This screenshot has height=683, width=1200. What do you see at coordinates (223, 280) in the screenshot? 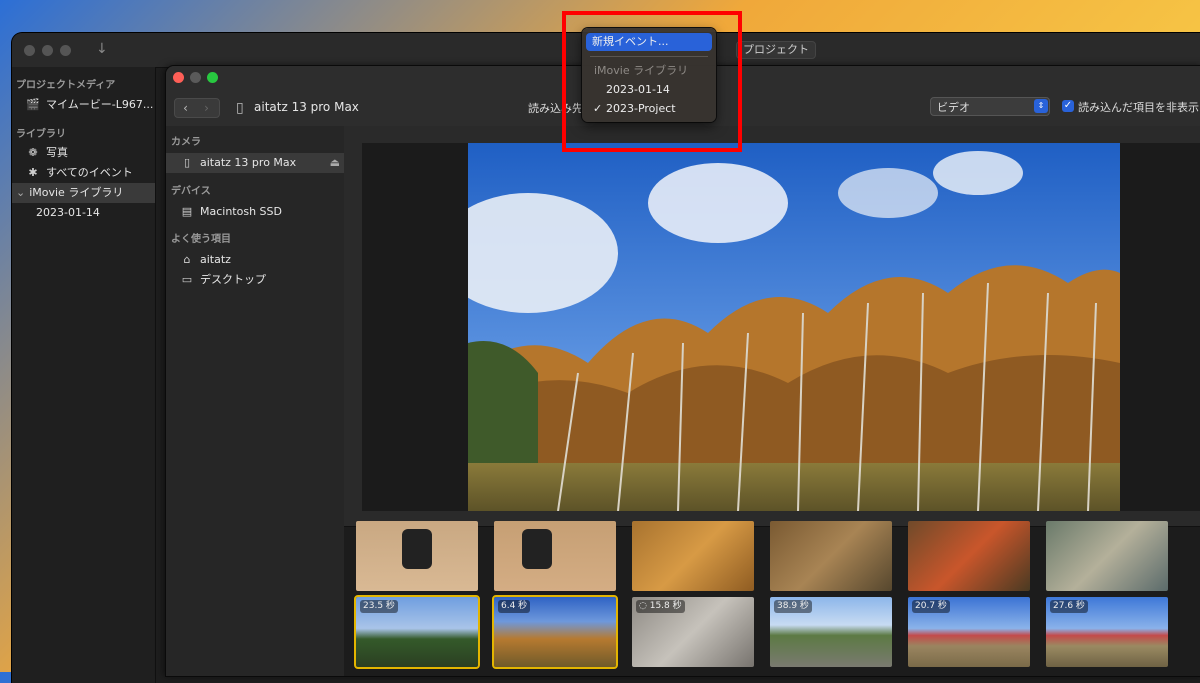
I see `sidebar-item-desktop: ▭ デスクトップ` at bounding box center [223, 280].